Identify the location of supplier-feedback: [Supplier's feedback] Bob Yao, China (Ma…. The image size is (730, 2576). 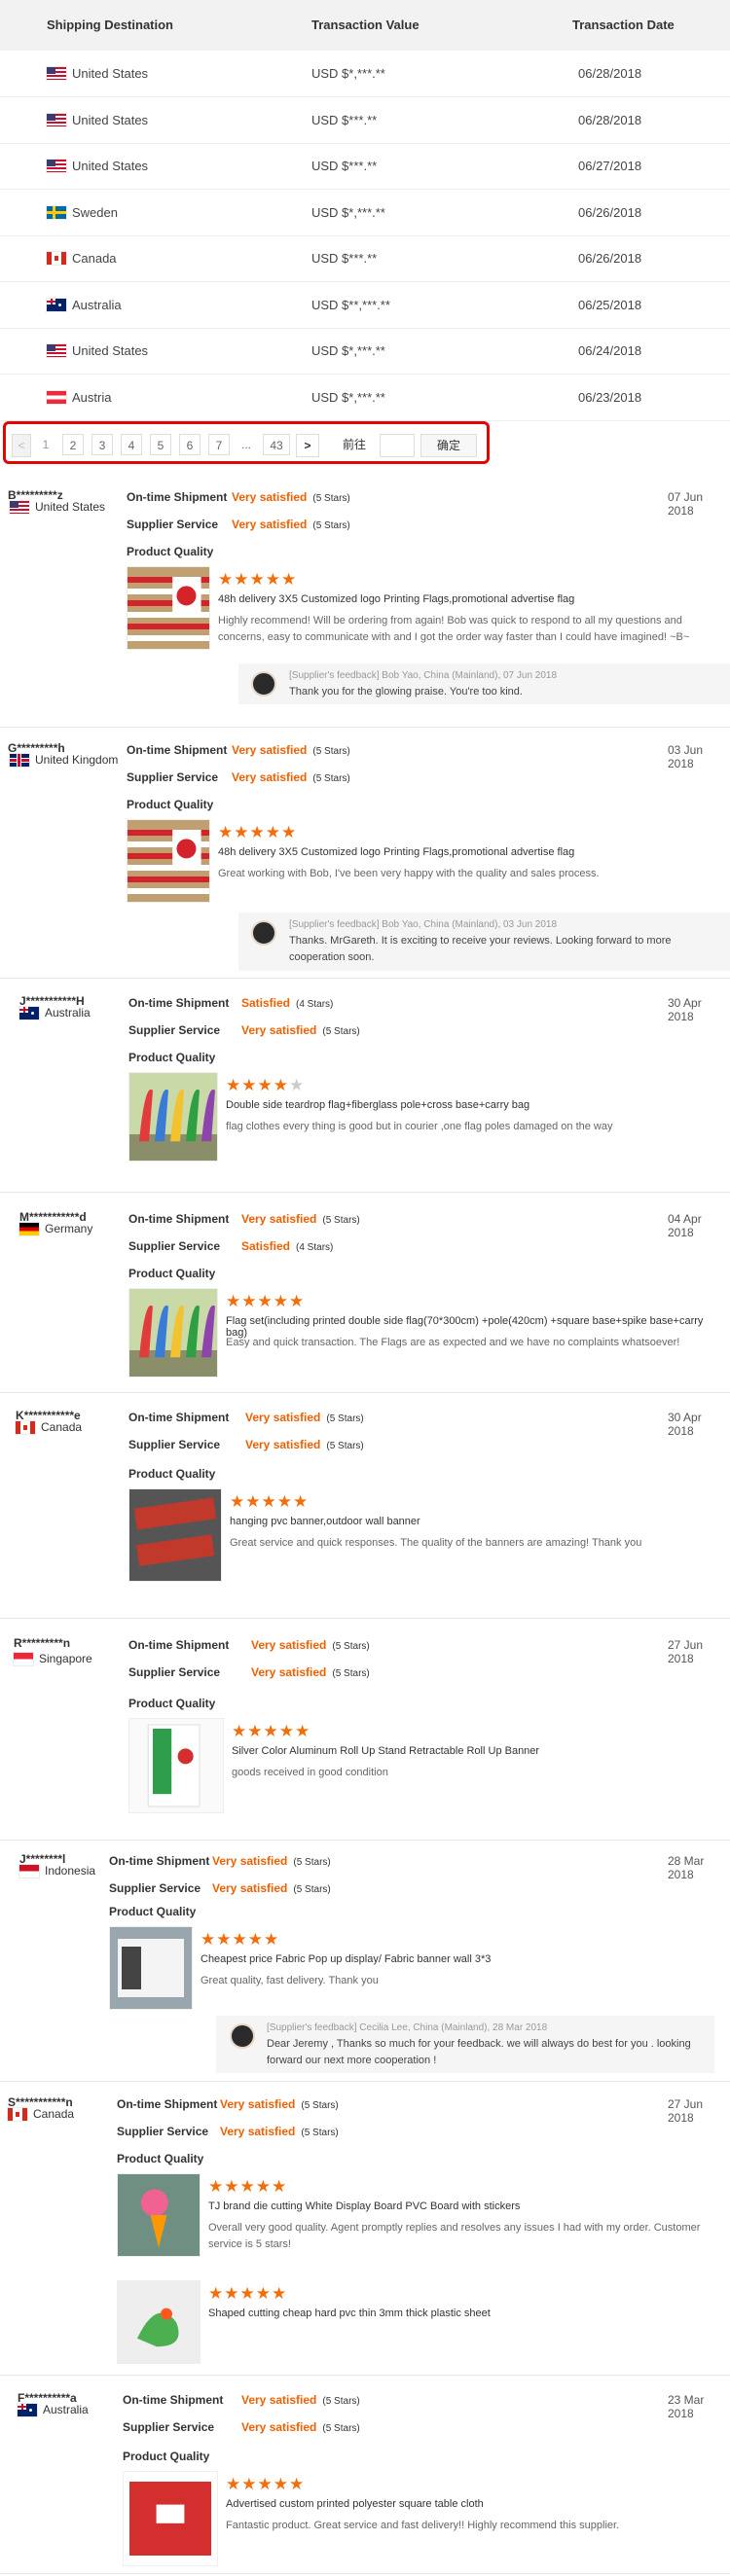
(484, 683).